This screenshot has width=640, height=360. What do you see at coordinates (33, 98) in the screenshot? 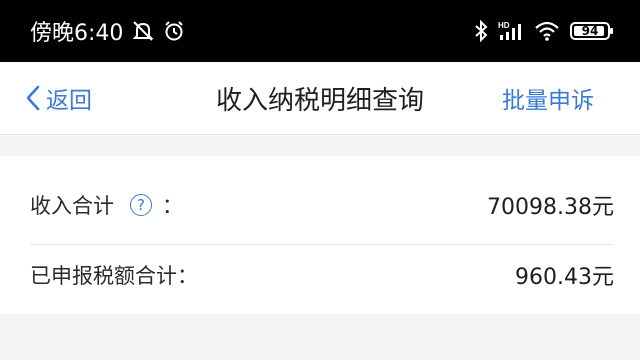
I see `chevron-left-icon` at bounding box center [33, 98].